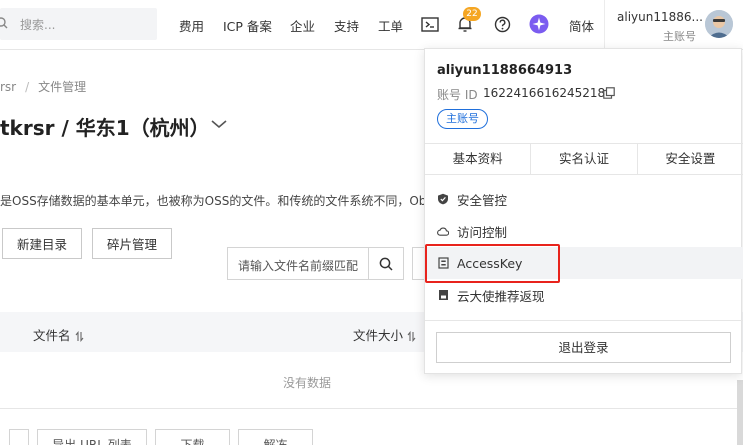 Image resolution: width=743 pixels, height=445 pixels. Describe the element at coordinates (482, 200) in the screenshot. I see `menu-item-label: 安全管控` at that location.